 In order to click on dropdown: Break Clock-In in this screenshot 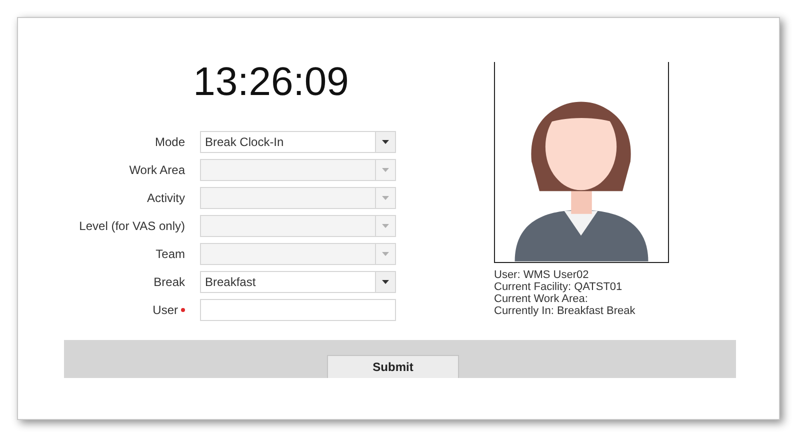, I will do `click(298, 142)`.